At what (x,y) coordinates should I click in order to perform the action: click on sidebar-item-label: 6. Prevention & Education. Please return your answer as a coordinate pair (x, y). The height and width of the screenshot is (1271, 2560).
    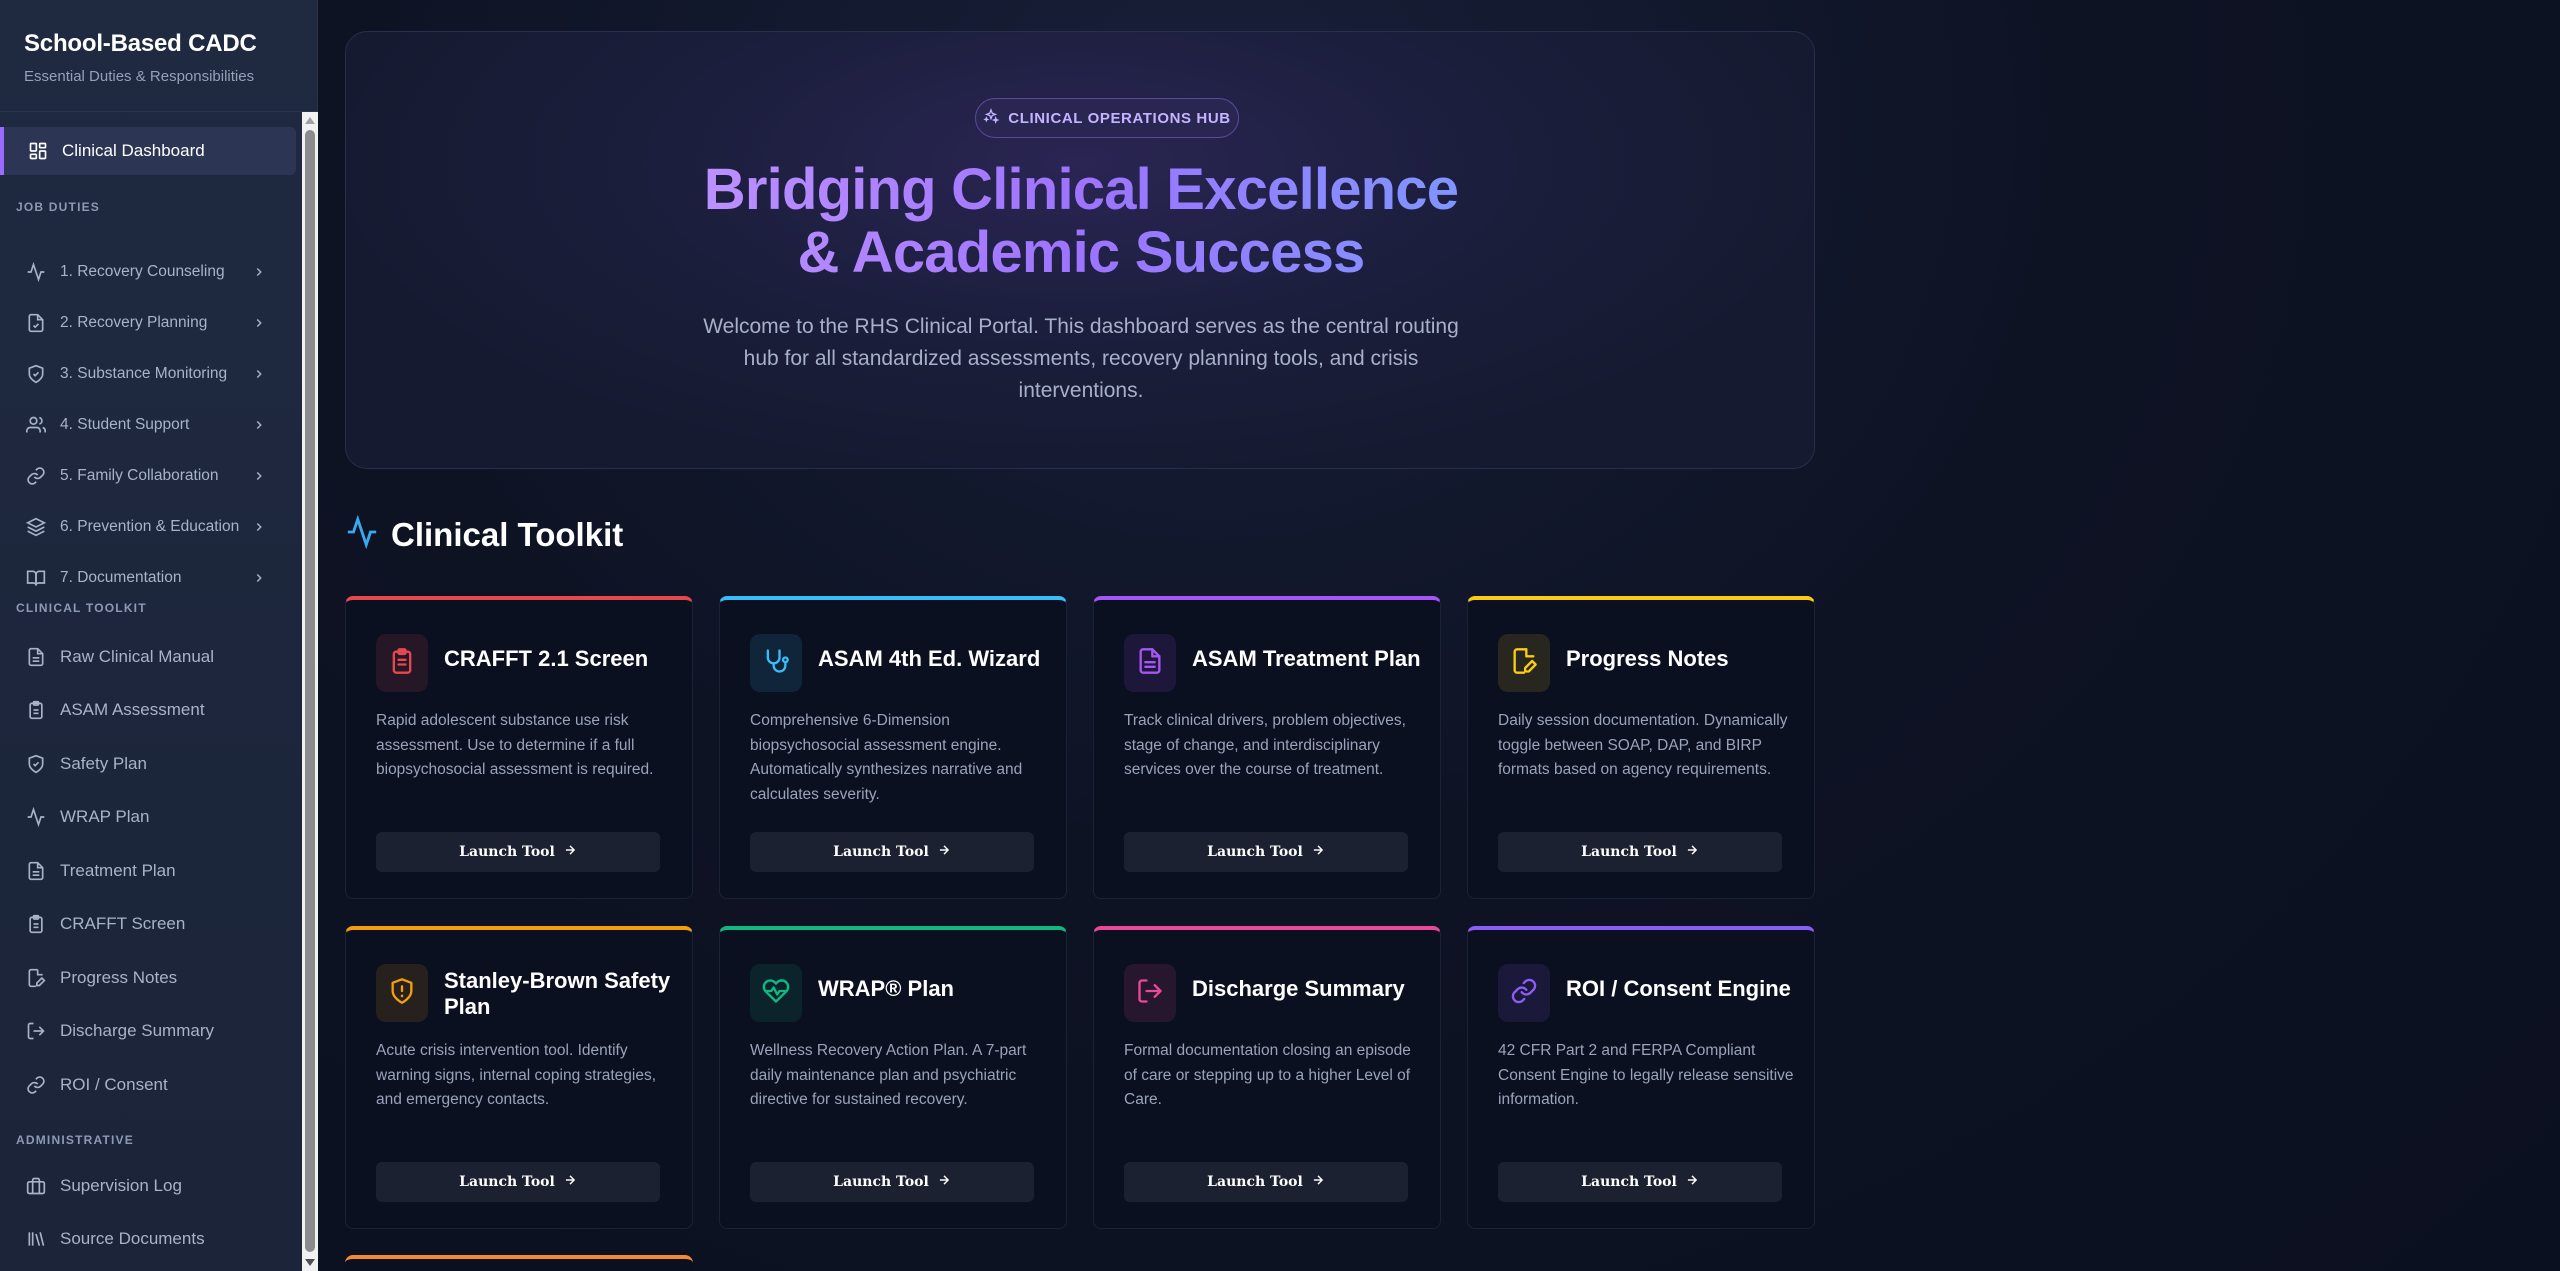
    Looking at the image, I should click on (150, 526).